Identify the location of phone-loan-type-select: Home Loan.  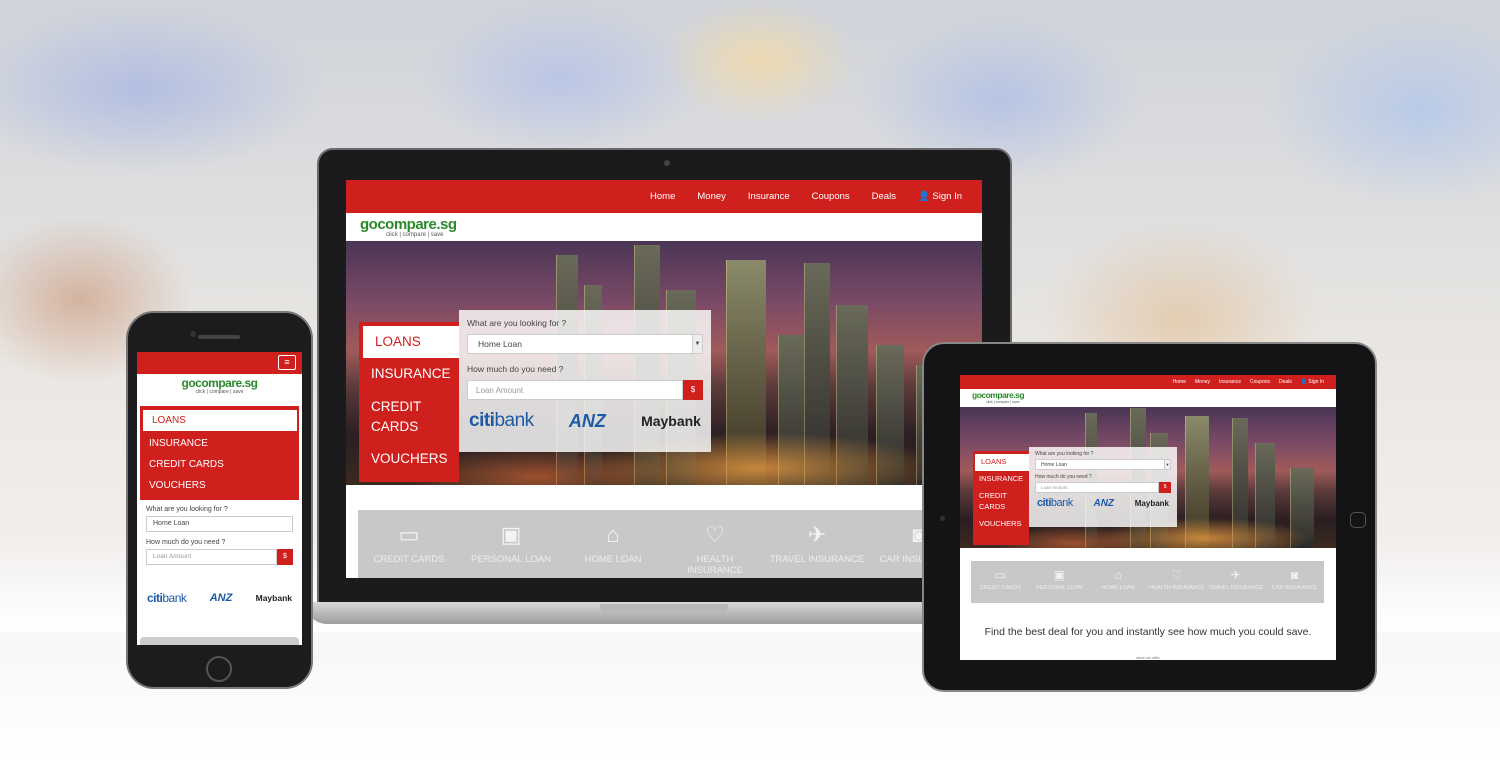
(219, 524).